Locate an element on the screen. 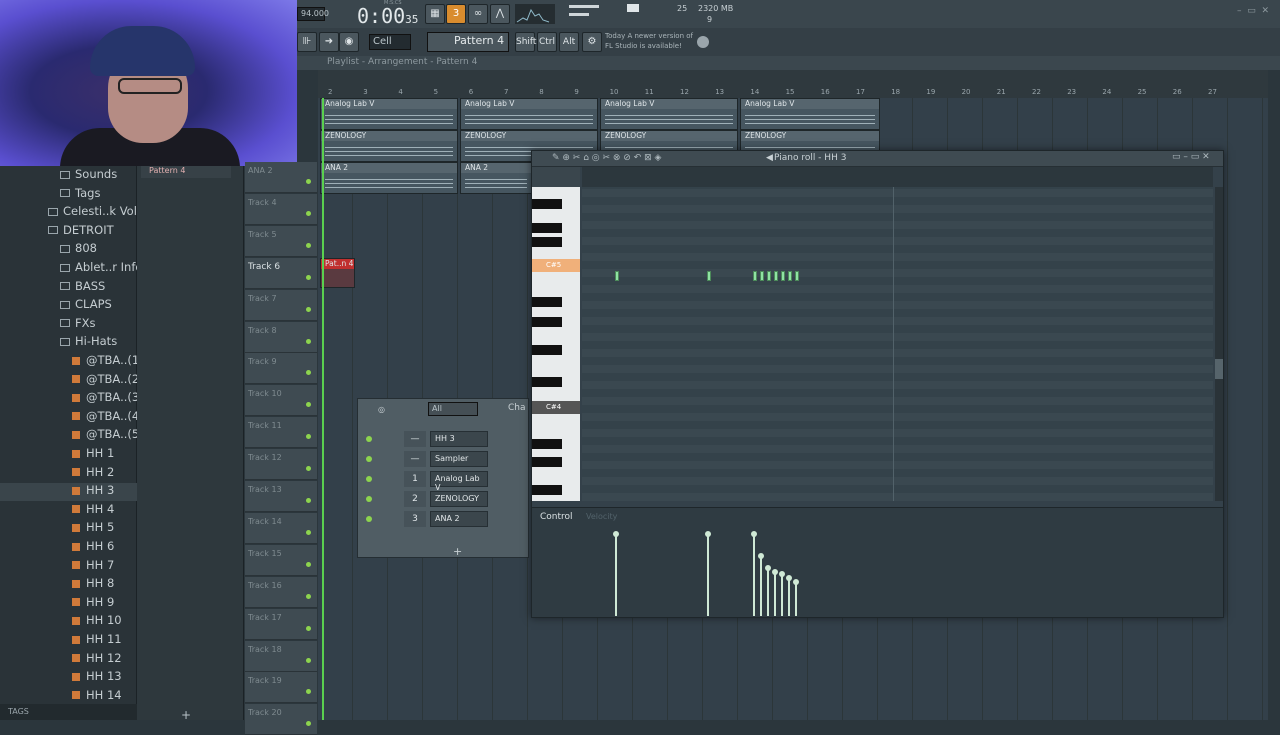 This screenshot has width=1280, height=735. browser-file: @TBA..(5) is located at coordinates (108, 436).